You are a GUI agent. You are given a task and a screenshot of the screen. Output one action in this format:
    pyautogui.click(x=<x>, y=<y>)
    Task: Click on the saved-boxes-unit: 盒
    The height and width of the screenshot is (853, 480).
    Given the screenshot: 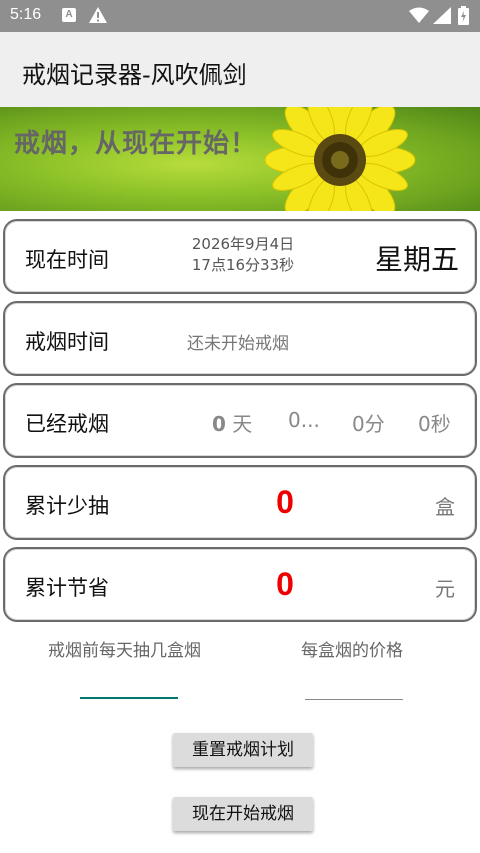 What is the action you would take?
    pyautogui.click(x=445, y=507)
    